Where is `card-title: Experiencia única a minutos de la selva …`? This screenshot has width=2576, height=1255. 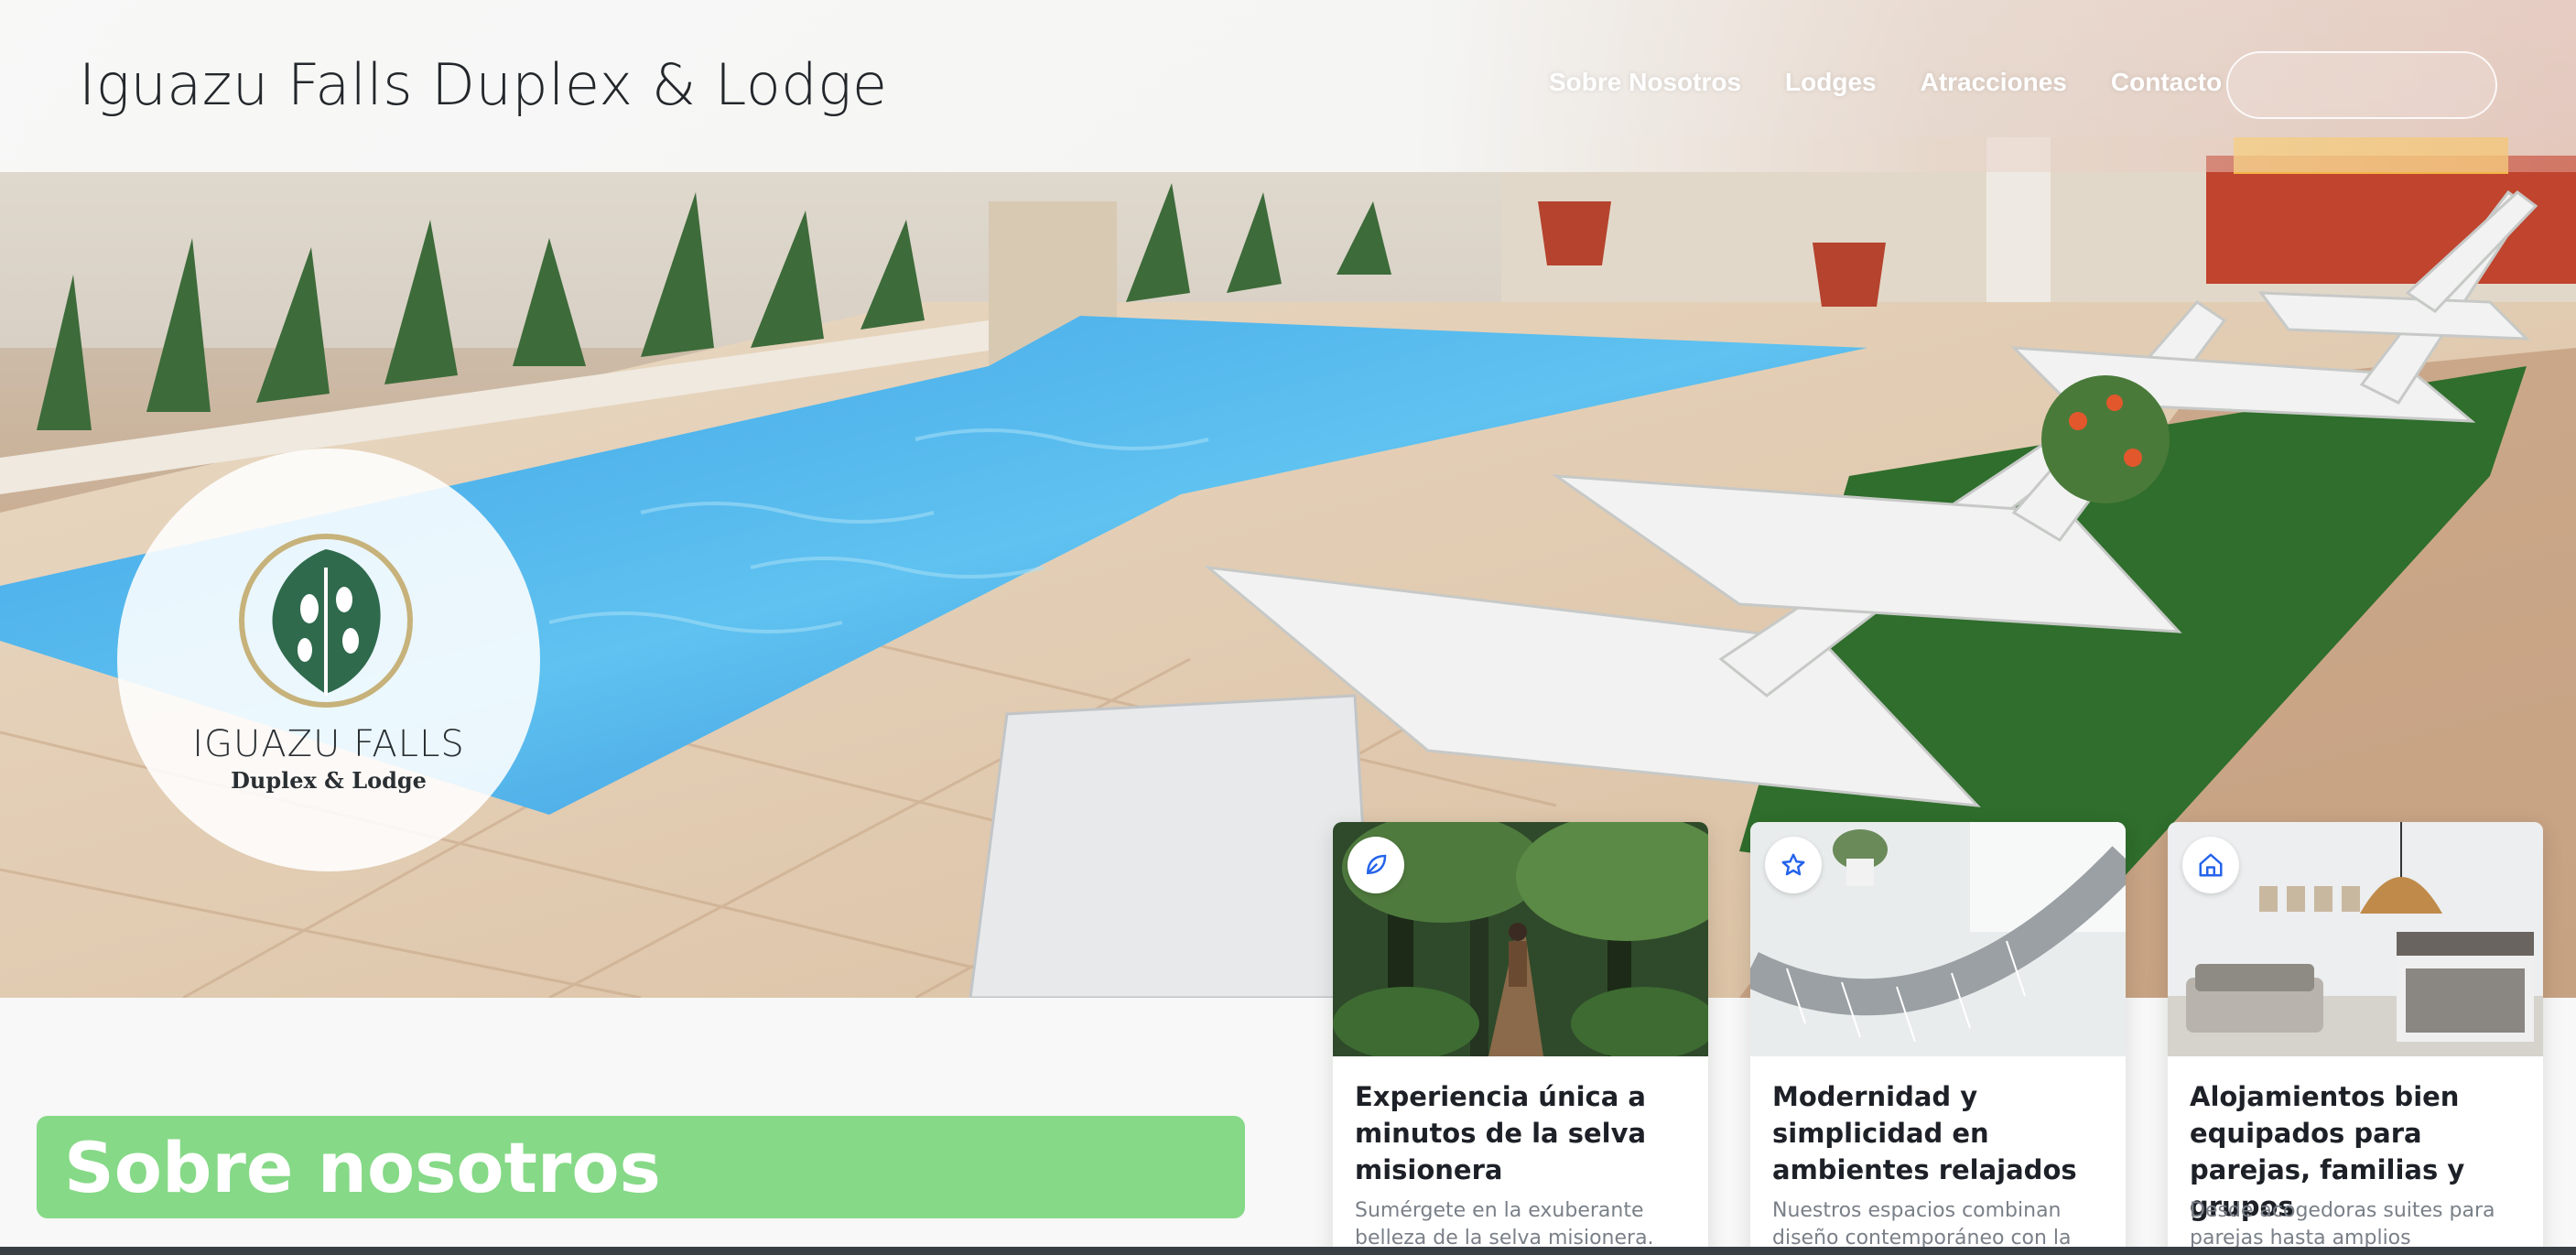 card-title: Experiencia única a minutos de la selva … is located at coordinates (1501, 1133).